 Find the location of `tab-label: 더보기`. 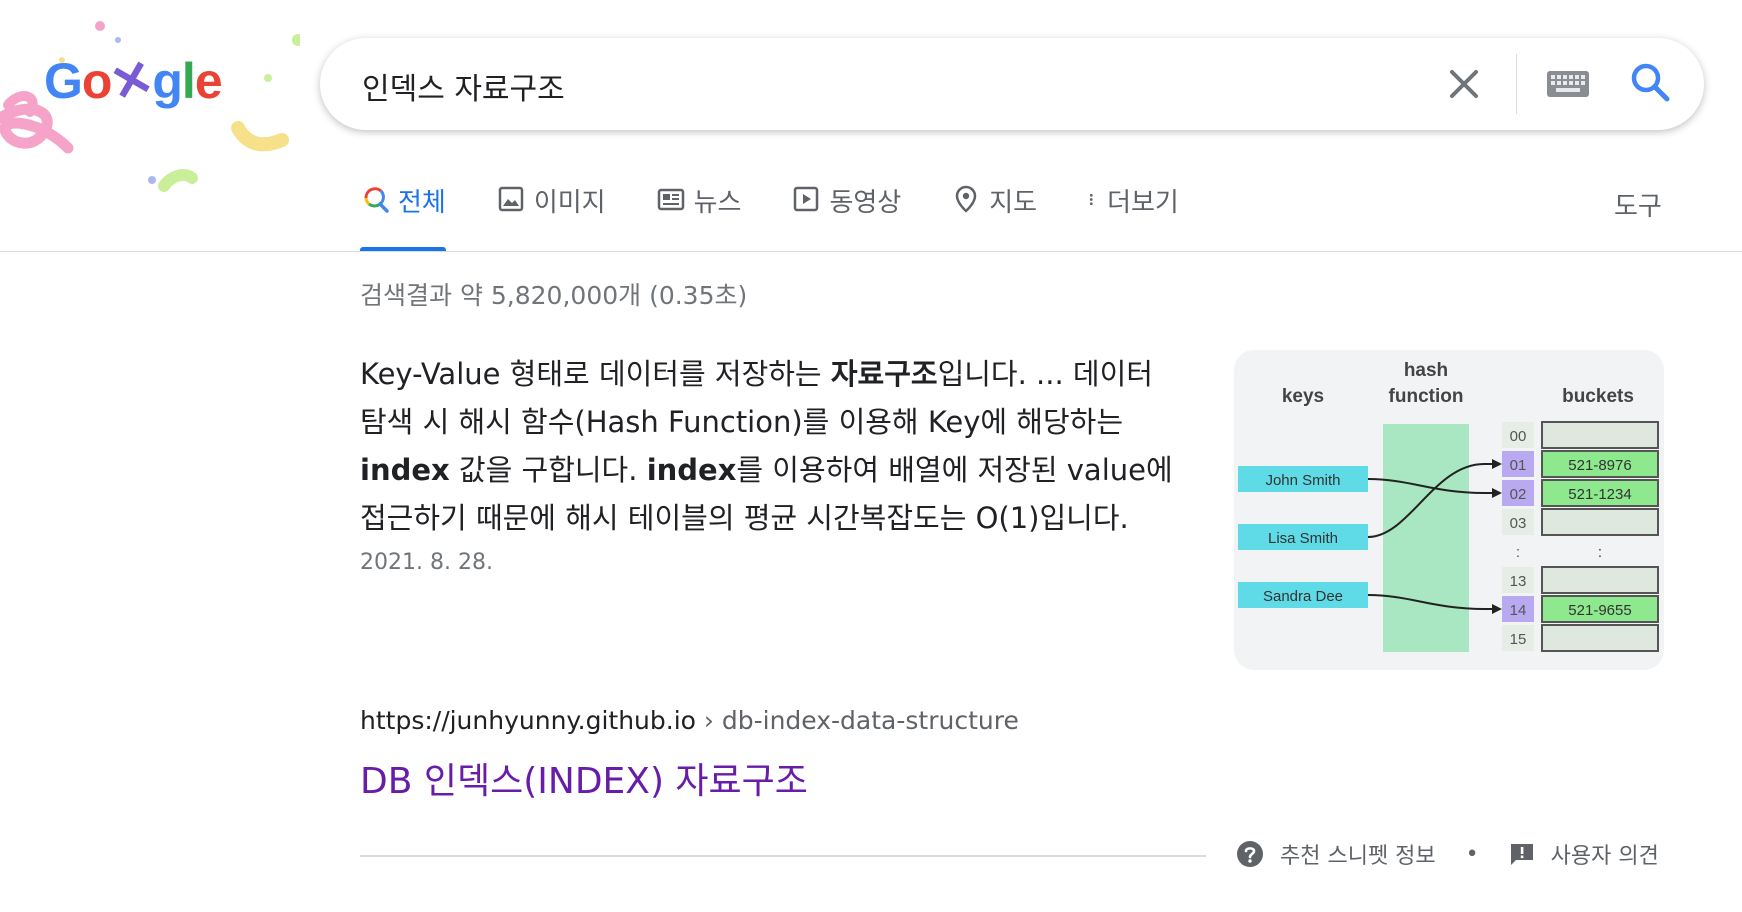

tab-label: 더보기 is located at coordinates (1143, 203).